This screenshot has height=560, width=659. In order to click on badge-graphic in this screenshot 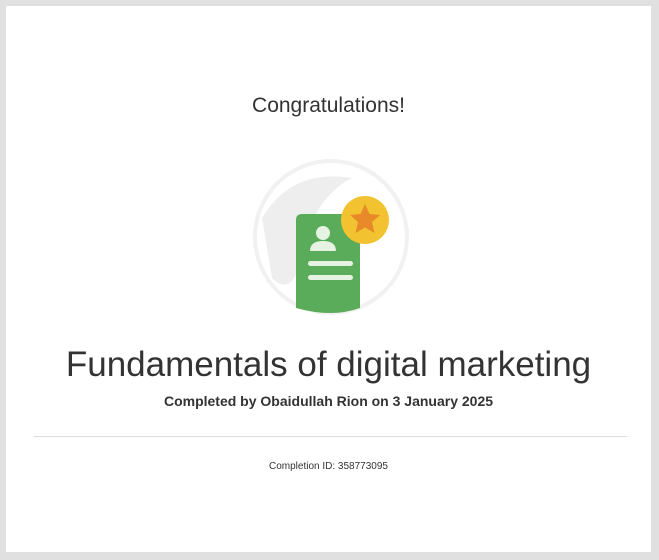, I will do `click(331, 237)`.